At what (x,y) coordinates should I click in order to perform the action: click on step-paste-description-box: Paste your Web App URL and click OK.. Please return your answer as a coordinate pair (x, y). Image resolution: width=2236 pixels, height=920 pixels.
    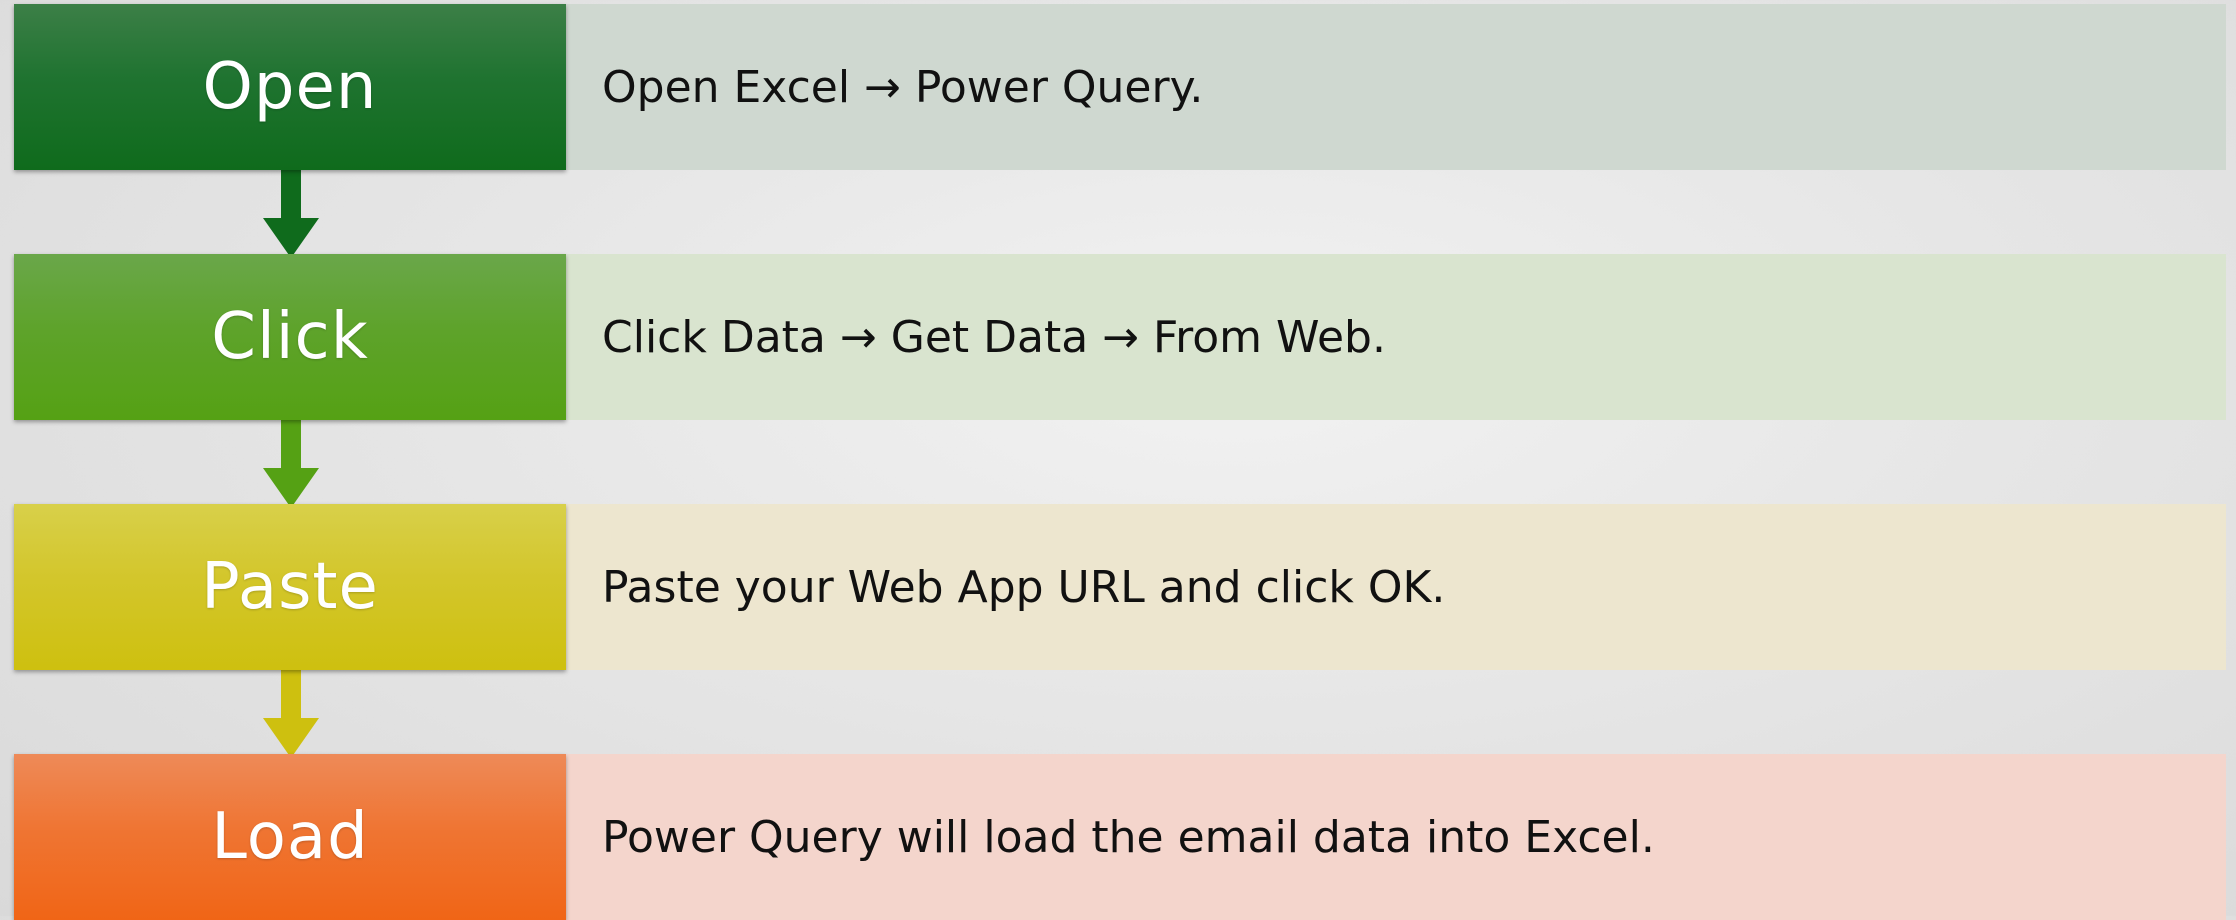
    Looking at the image, I should click on (1396, 587).